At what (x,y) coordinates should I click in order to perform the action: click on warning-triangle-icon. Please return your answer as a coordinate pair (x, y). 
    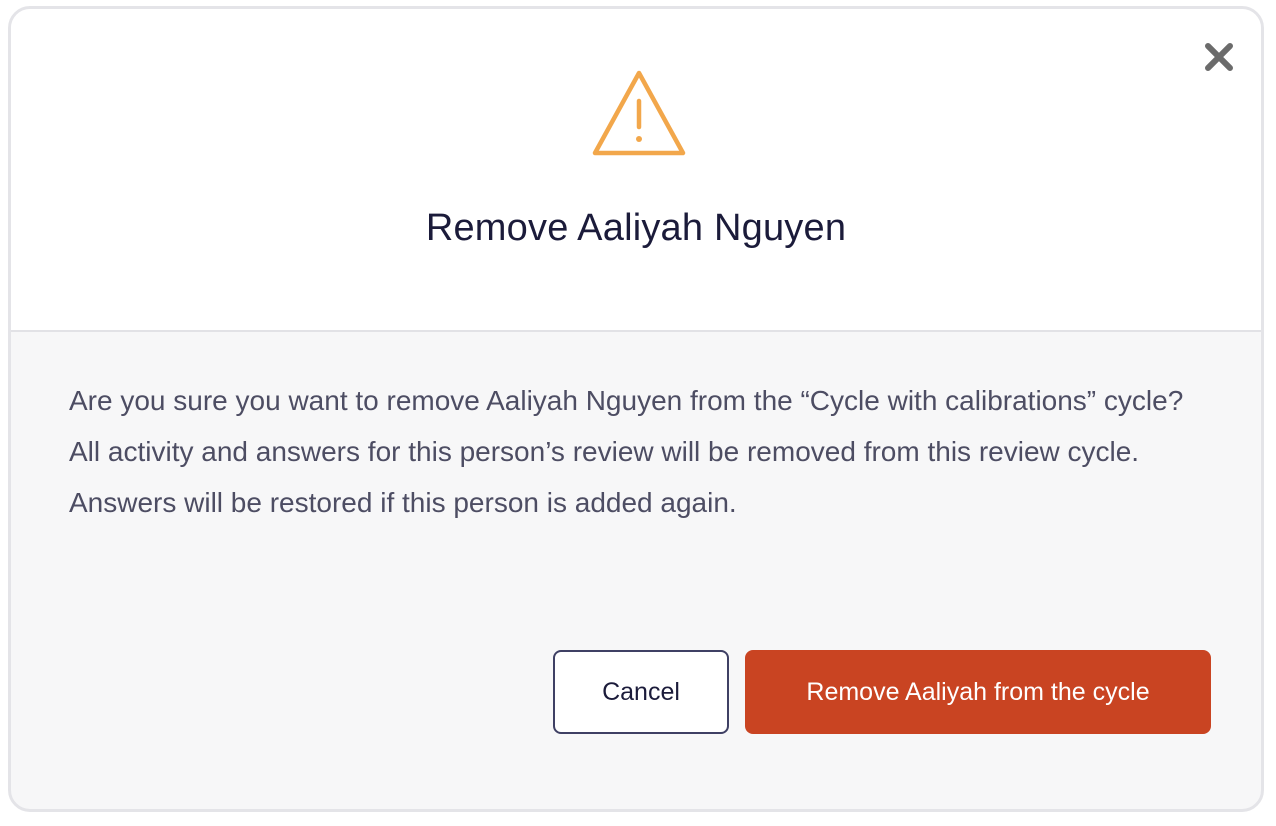
    Looking at the image, I should click on (639, 113).